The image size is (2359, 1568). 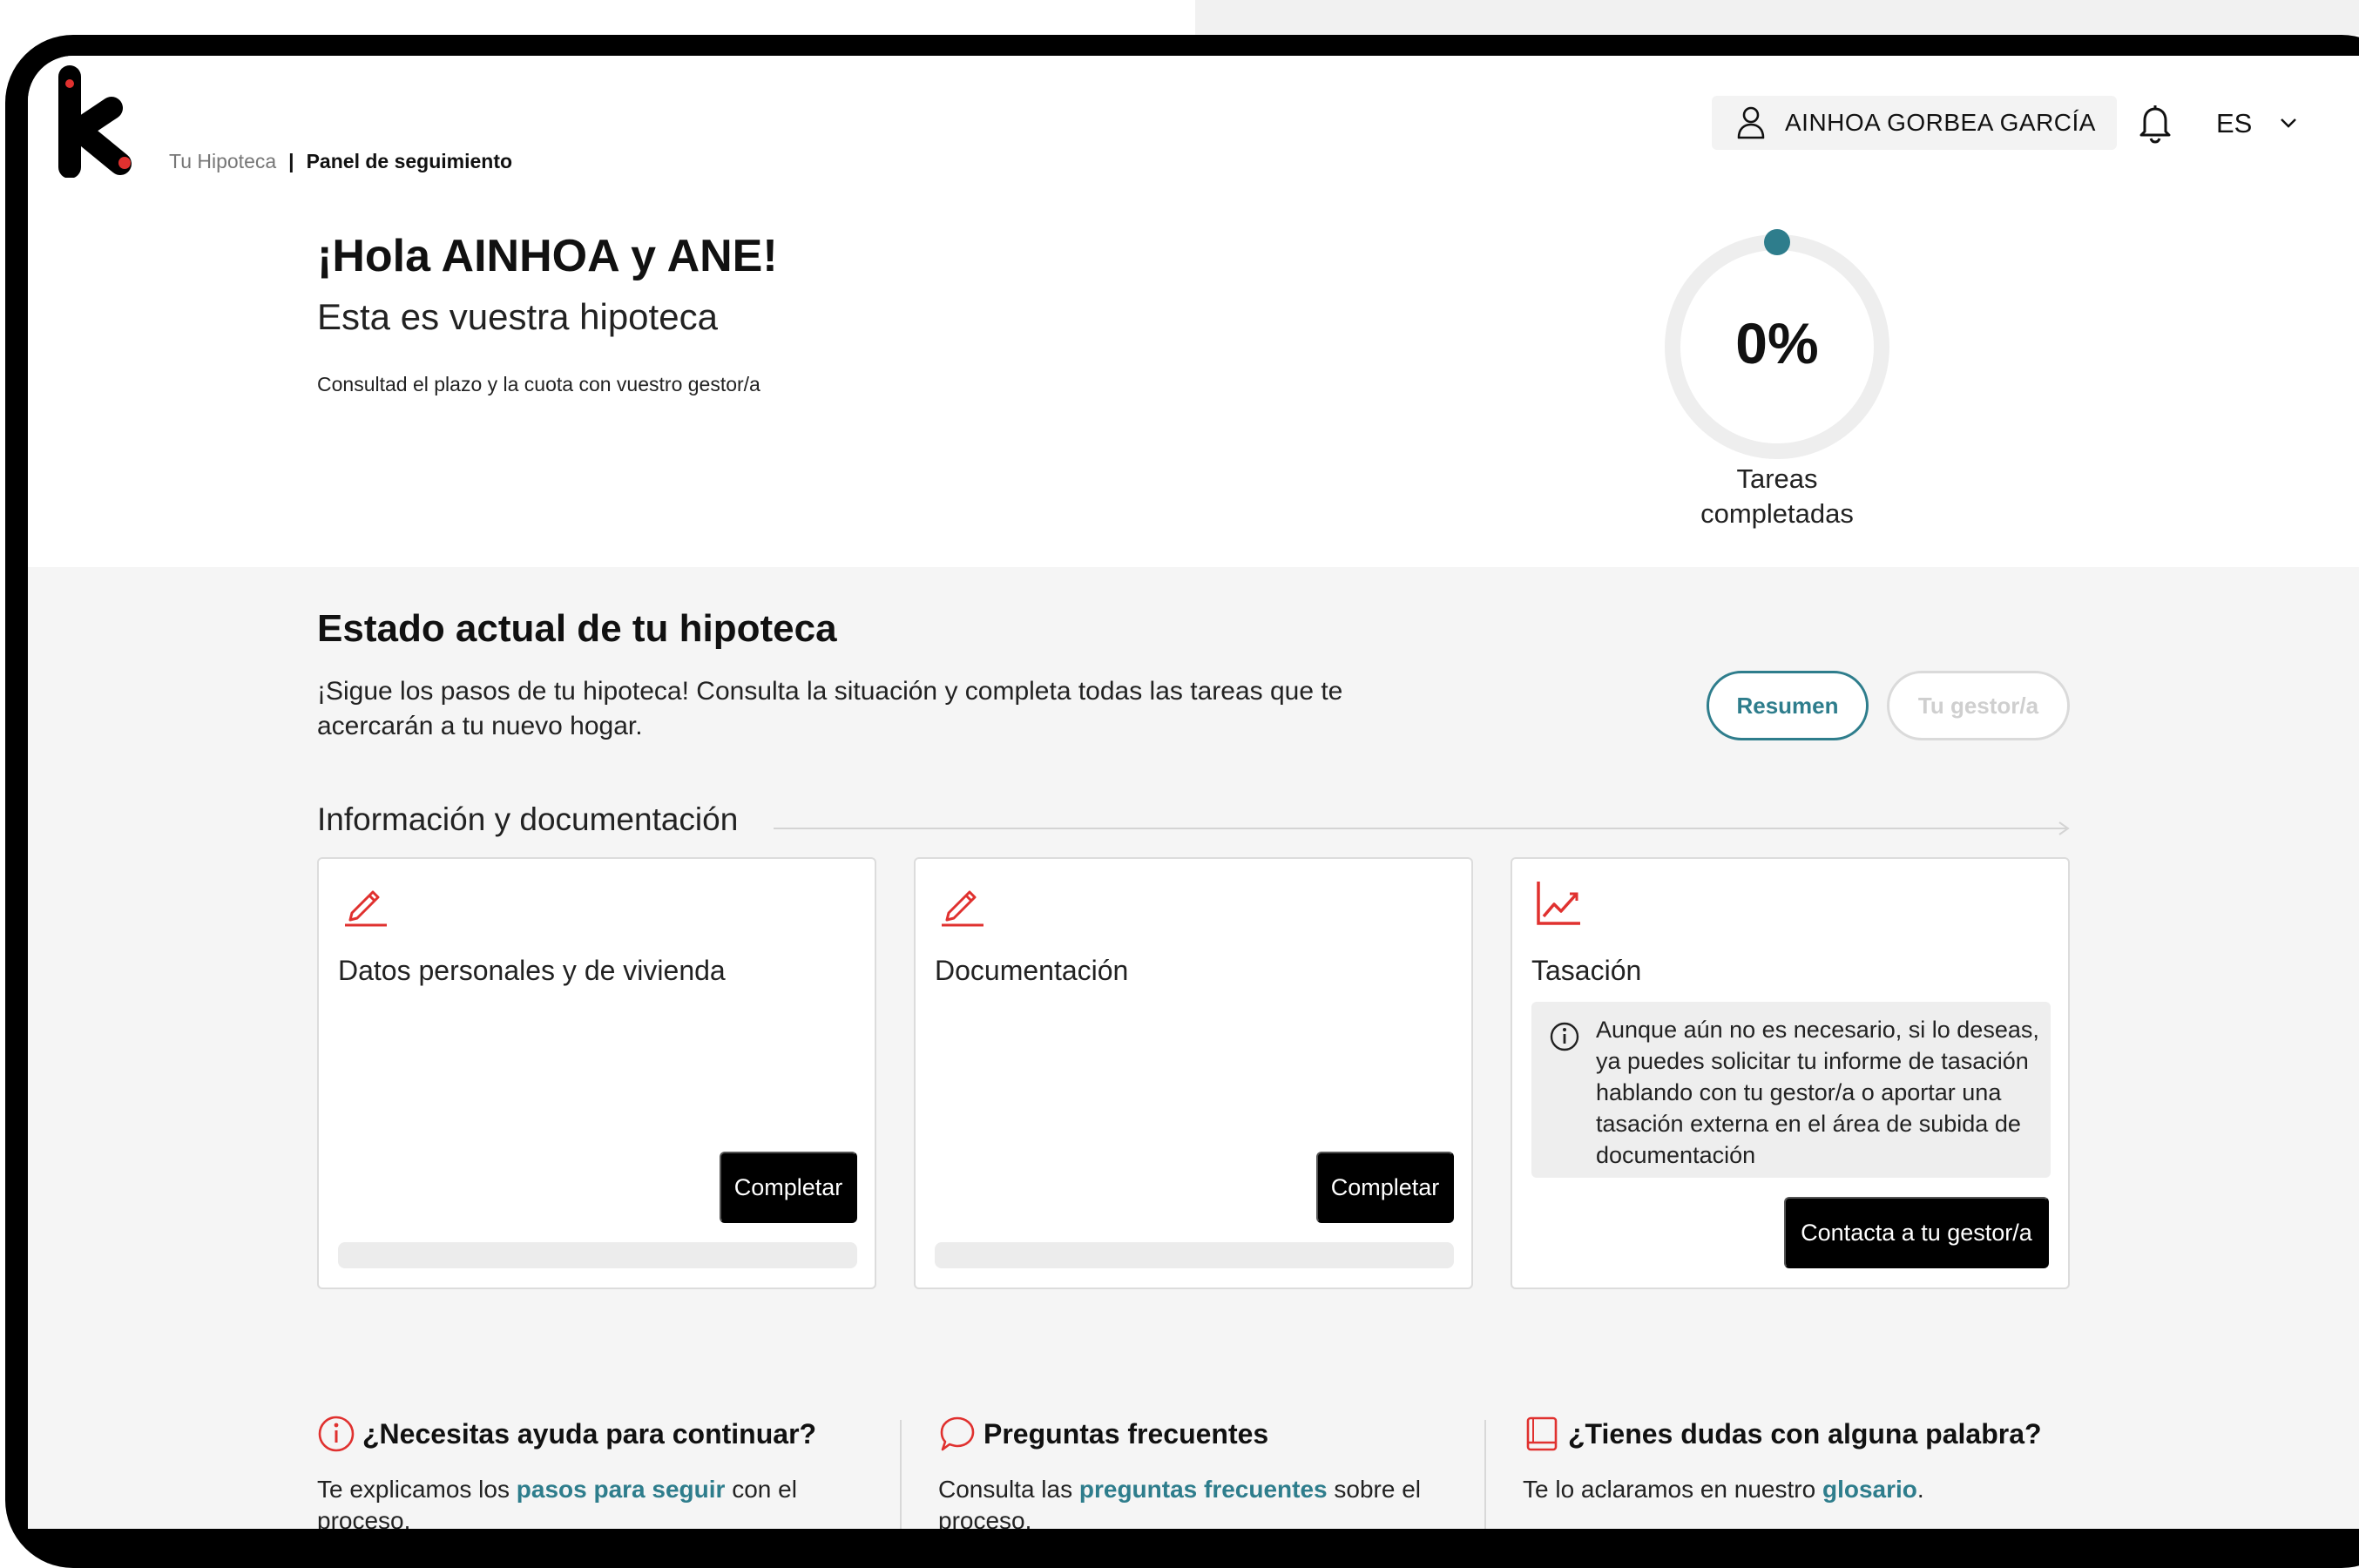 What do you see at coordinates (1788, 705) in the screenshot?
I see `tab-resumen: Resumen` at bounding box center [1788, 705].